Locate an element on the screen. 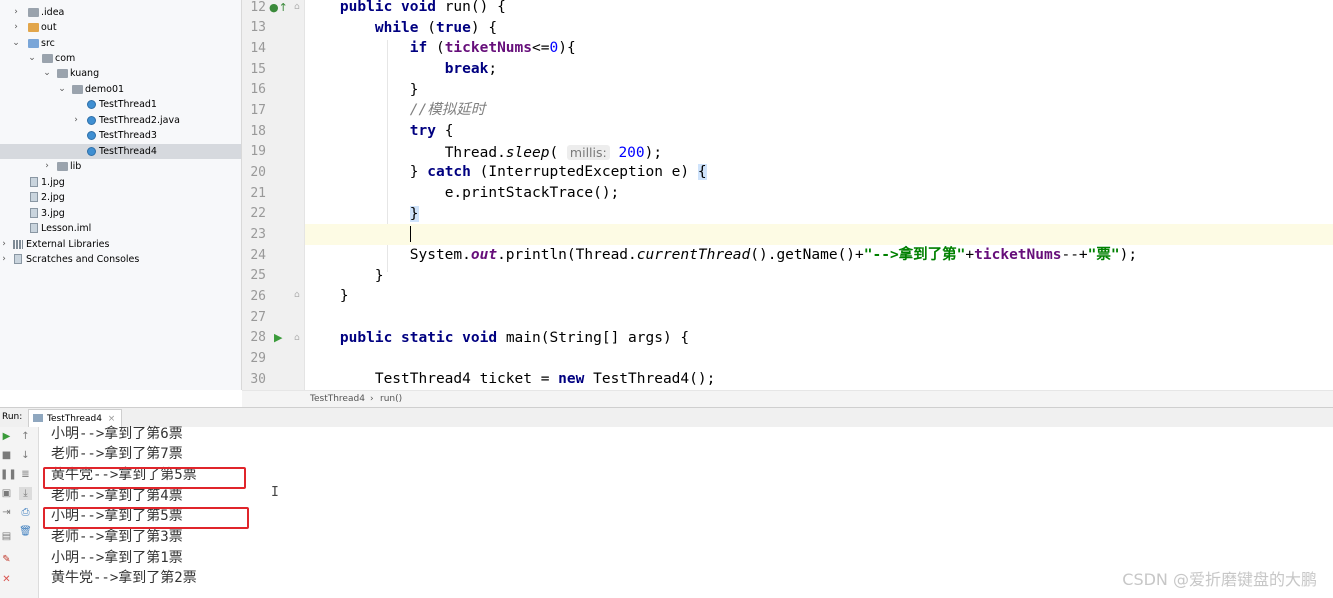  tree-item-testthread4: TestThread4 is located at coordinates (120, 151).